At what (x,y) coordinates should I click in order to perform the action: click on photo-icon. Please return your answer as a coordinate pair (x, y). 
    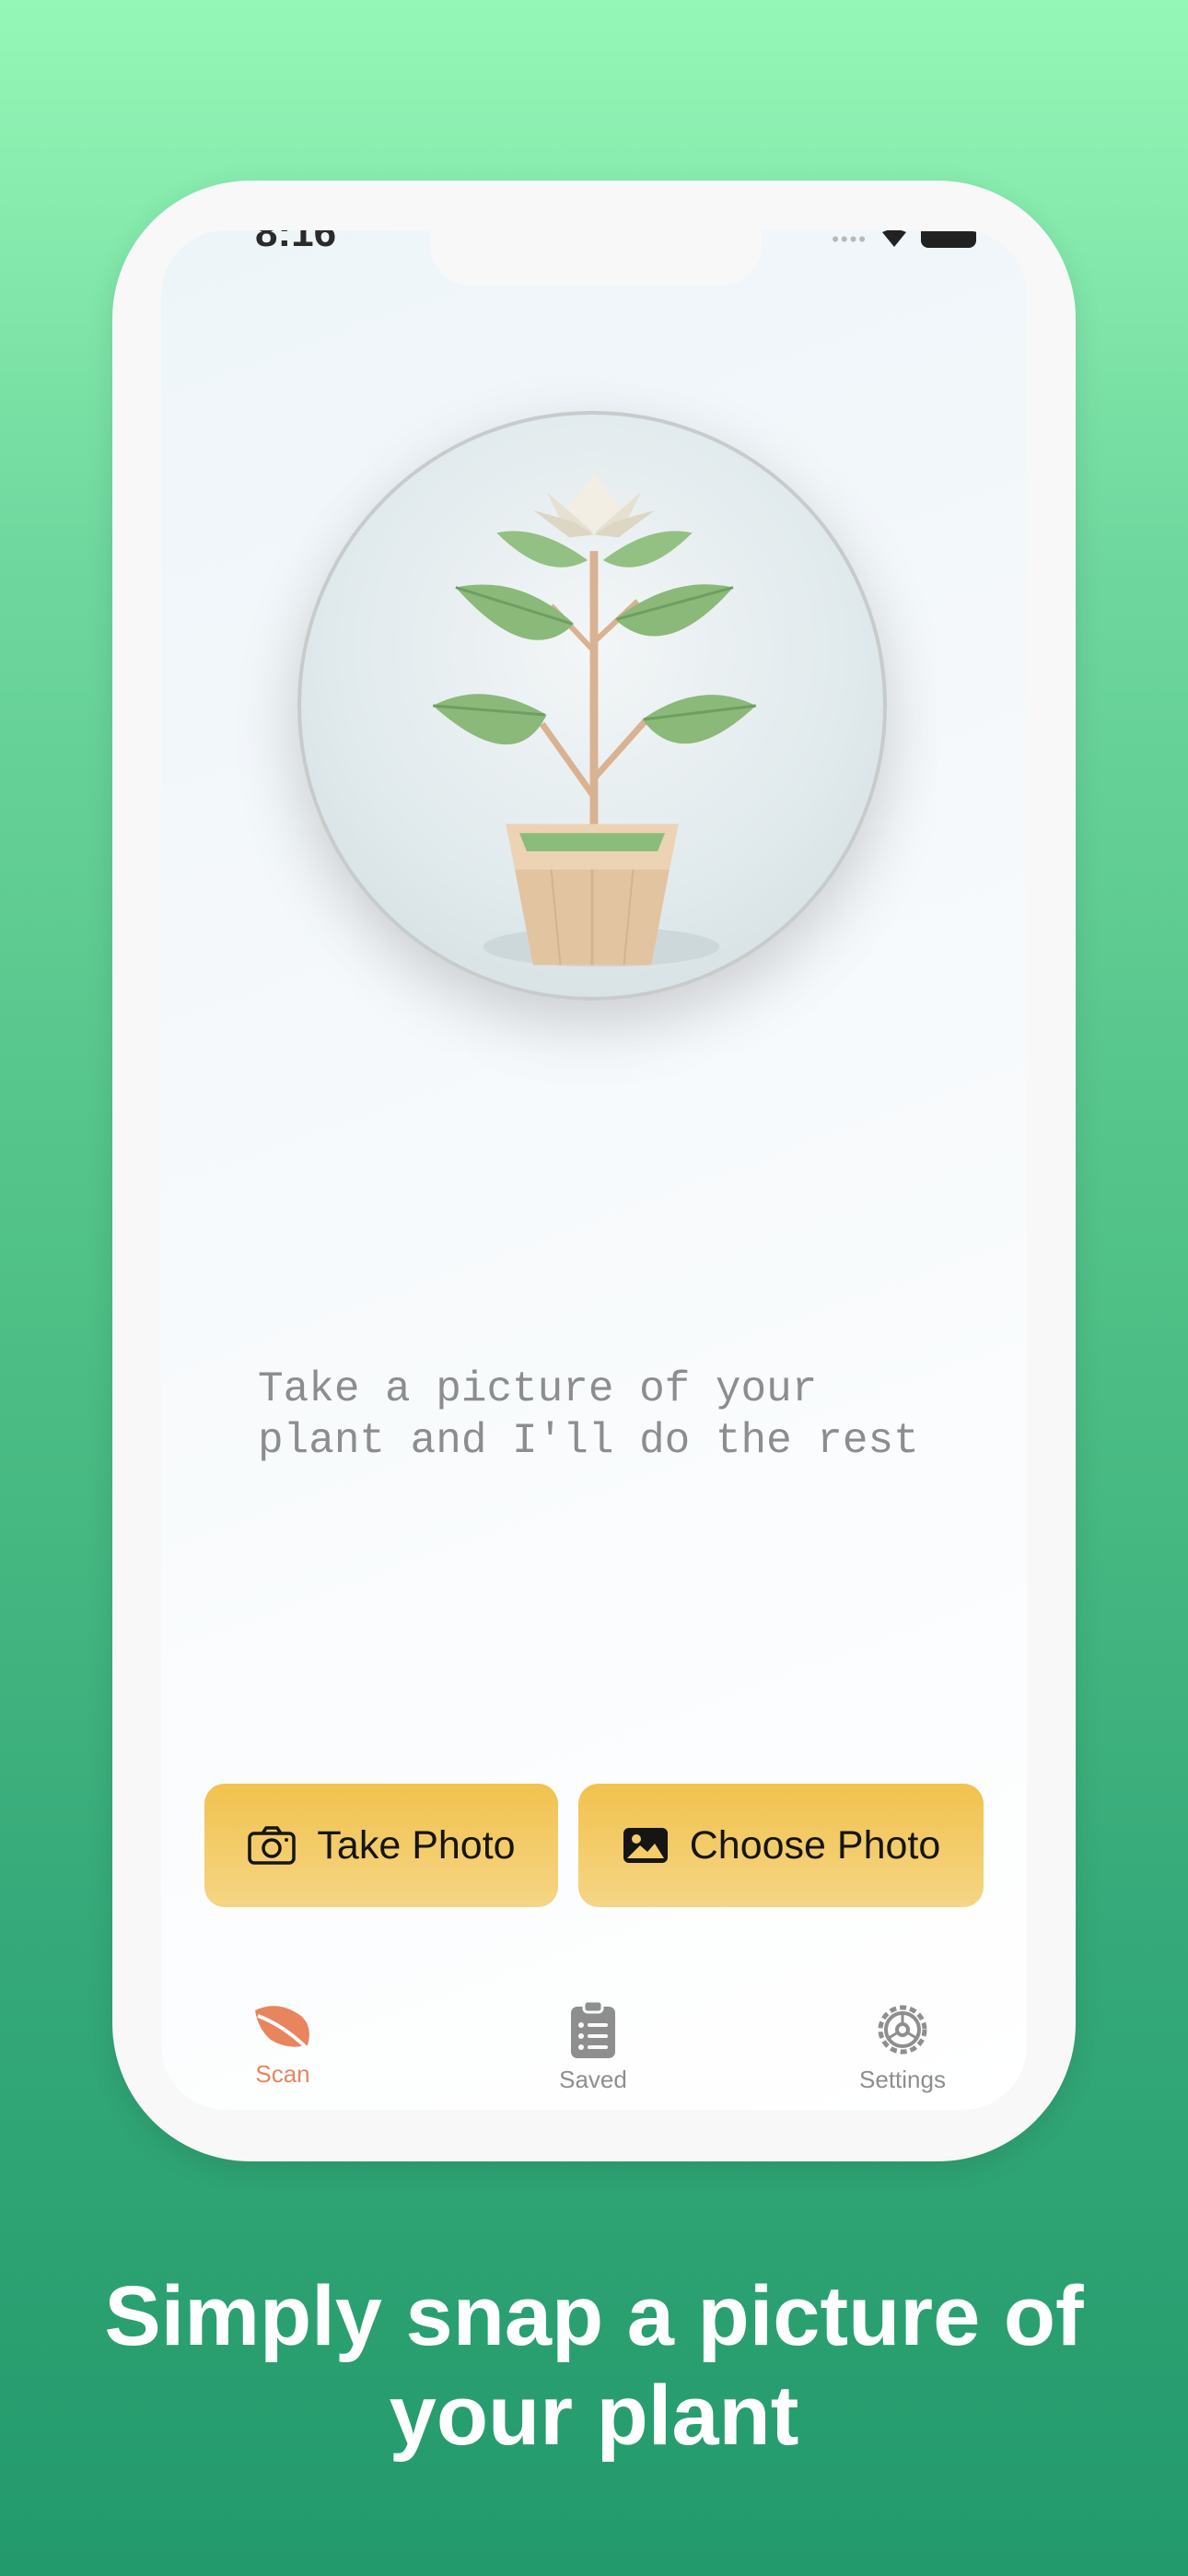
    Looking at the image, I should click on (646, 1845).